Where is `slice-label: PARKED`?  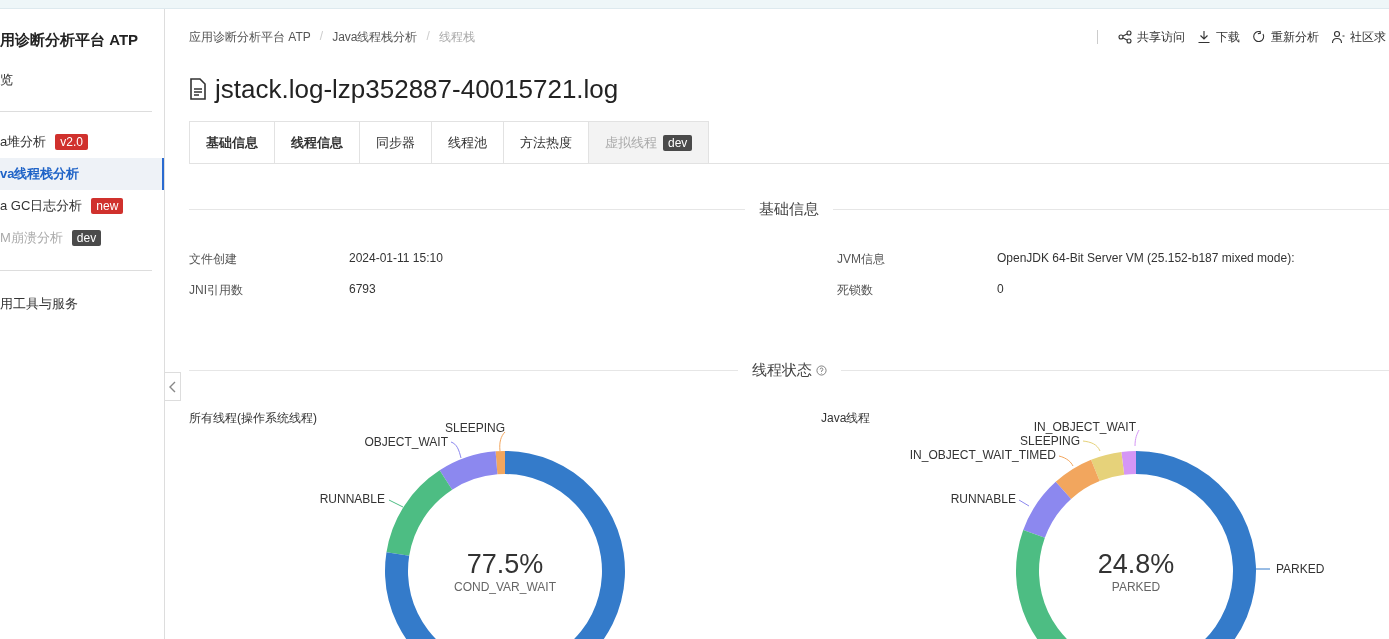
slice-label: PARKED is located at coordinates (1300, 569).